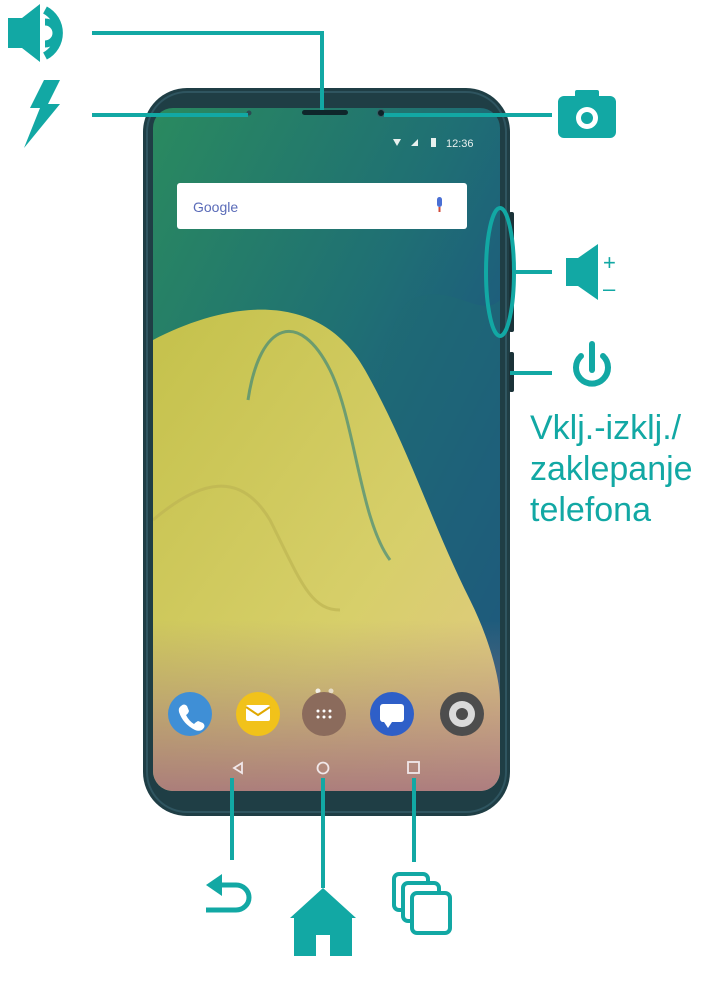  Describe the element at coordinates (381, 113) in the screenshot. I see `front-camera-lens` at that location.